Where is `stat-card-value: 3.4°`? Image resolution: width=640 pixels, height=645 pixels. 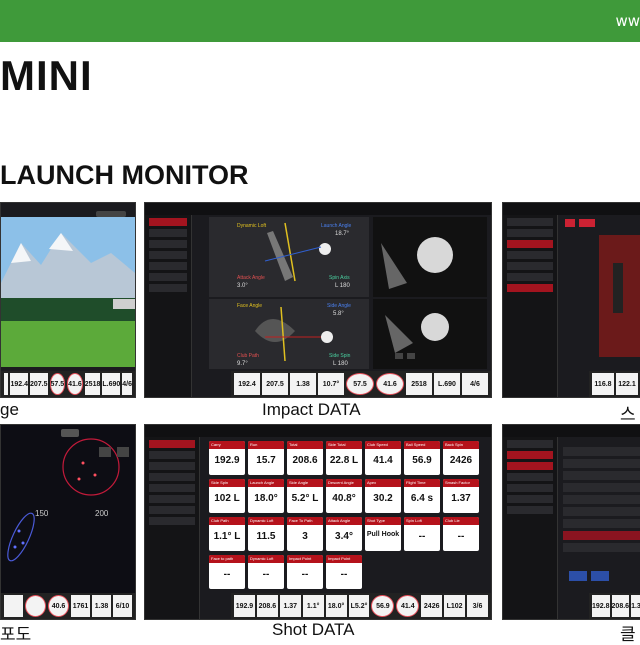 stat-card-value: 3.4° is located at coordinates (344, 536).